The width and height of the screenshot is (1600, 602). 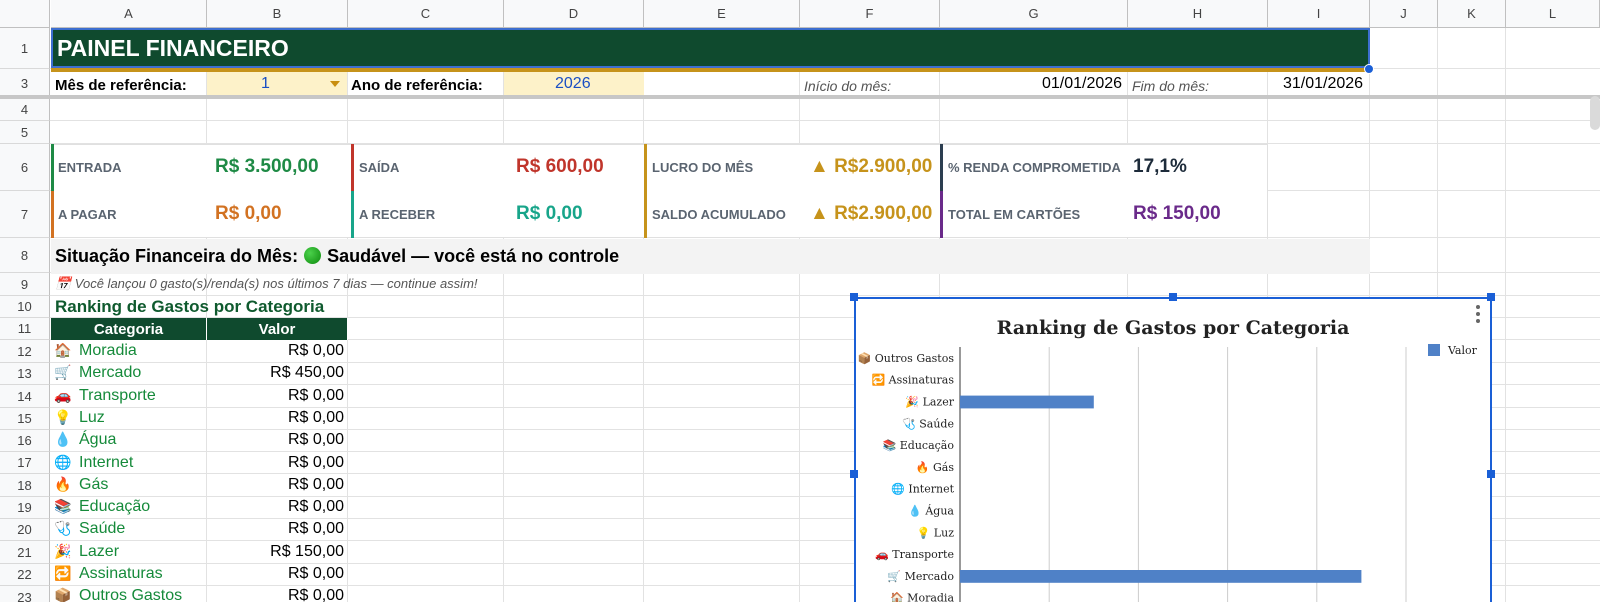 What do you see at coordinates (870, 14) in the screenshot?
I see `column-header-f: F` at bounding box center [870, 14].